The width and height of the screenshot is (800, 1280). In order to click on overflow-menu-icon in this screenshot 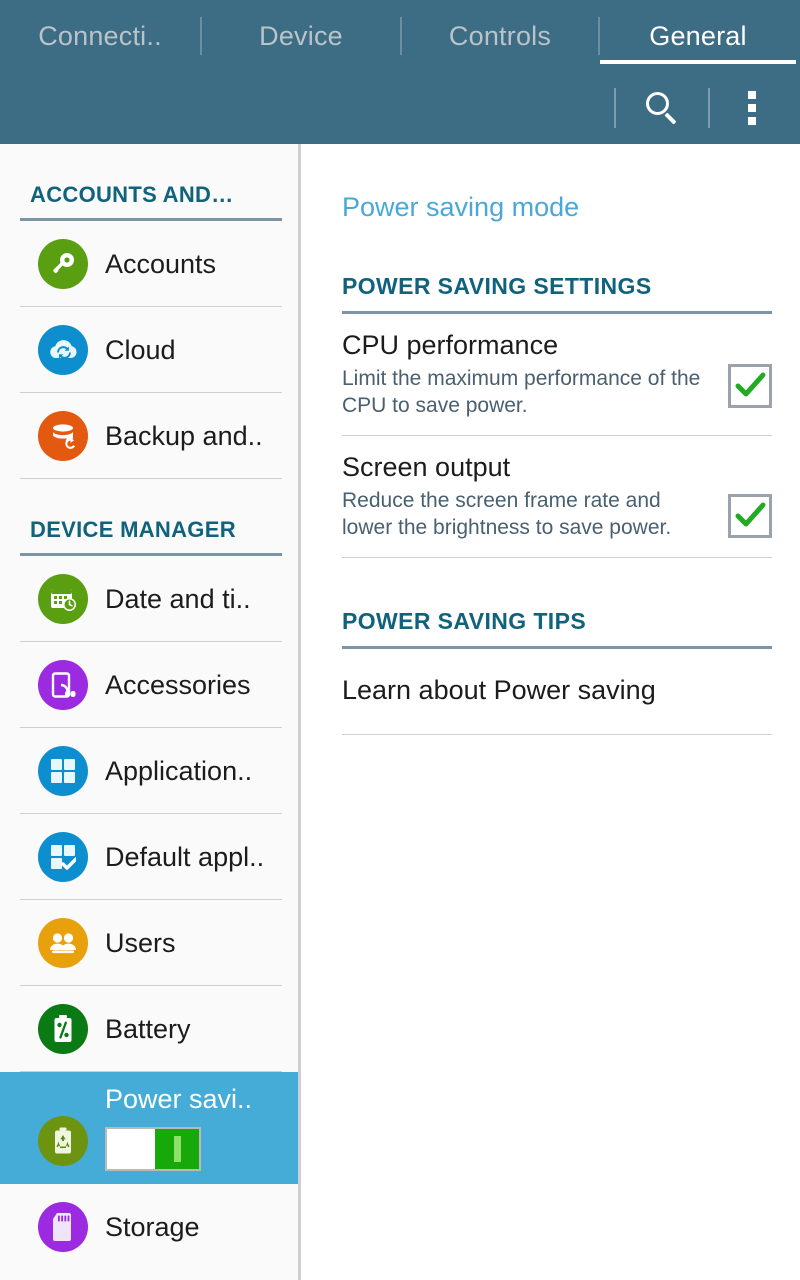, I will do `click(752, 108)`.